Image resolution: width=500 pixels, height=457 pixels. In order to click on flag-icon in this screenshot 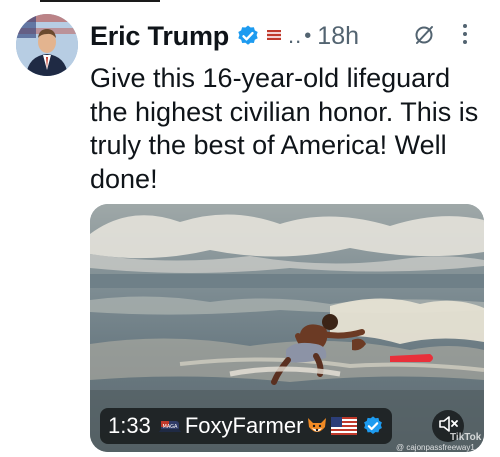, I will do `click(274, 36)`.